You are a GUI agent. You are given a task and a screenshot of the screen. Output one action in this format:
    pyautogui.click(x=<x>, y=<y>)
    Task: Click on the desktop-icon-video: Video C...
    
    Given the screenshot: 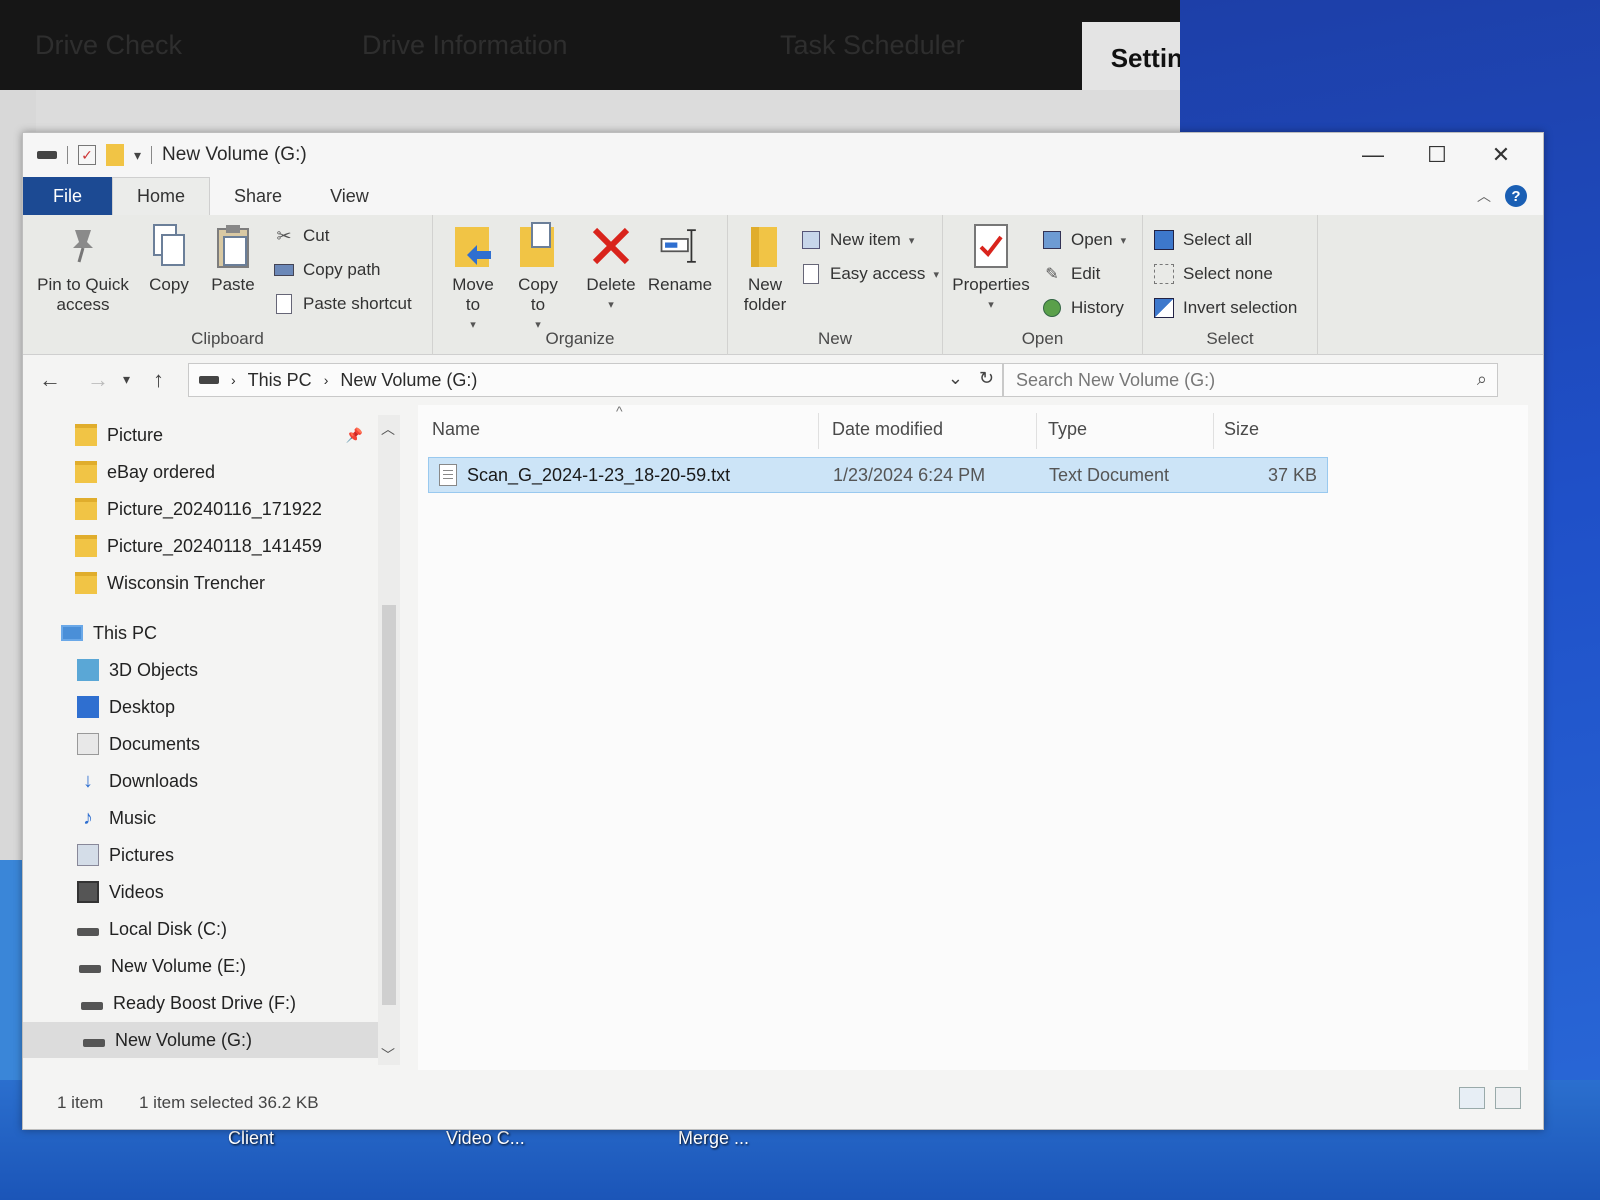 What is the action you would take?
    pyautogui.click(x=485, y=1138)
    